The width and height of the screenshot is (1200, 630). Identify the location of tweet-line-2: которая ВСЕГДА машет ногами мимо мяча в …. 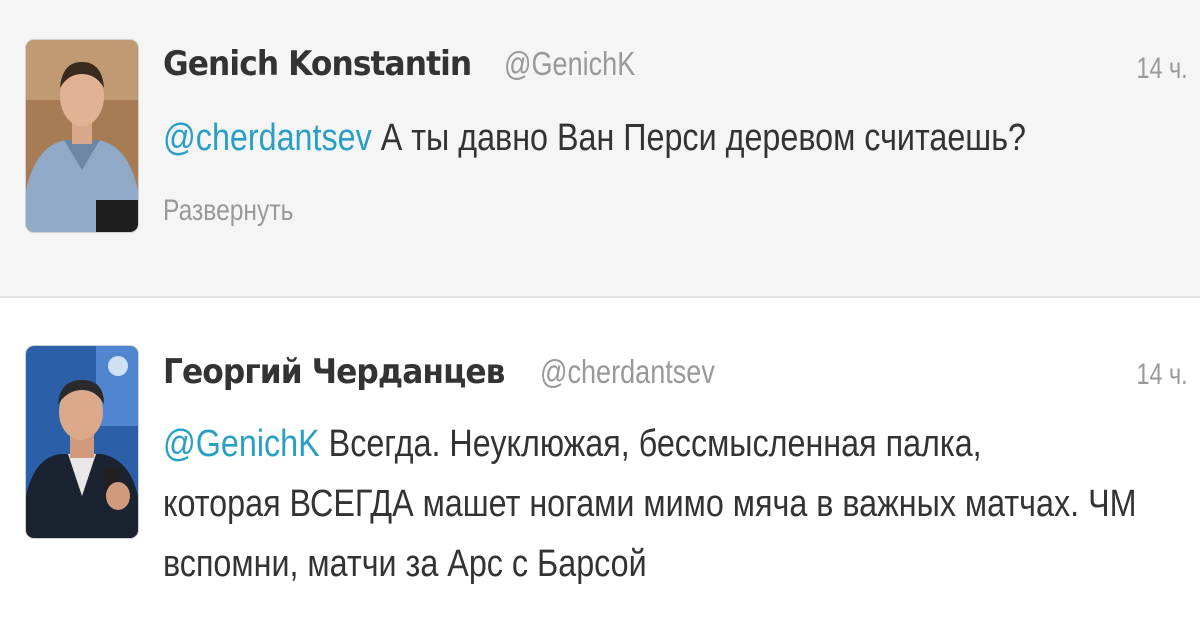
(650, 504).